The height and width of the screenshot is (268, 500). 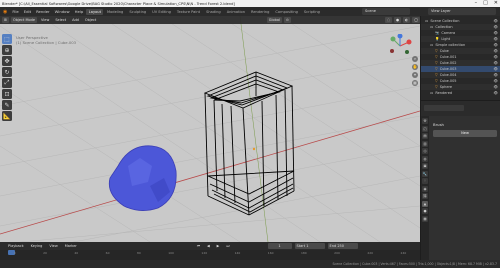 I want to click on output-tab-icon: ▤, so click(x=425, y=136).